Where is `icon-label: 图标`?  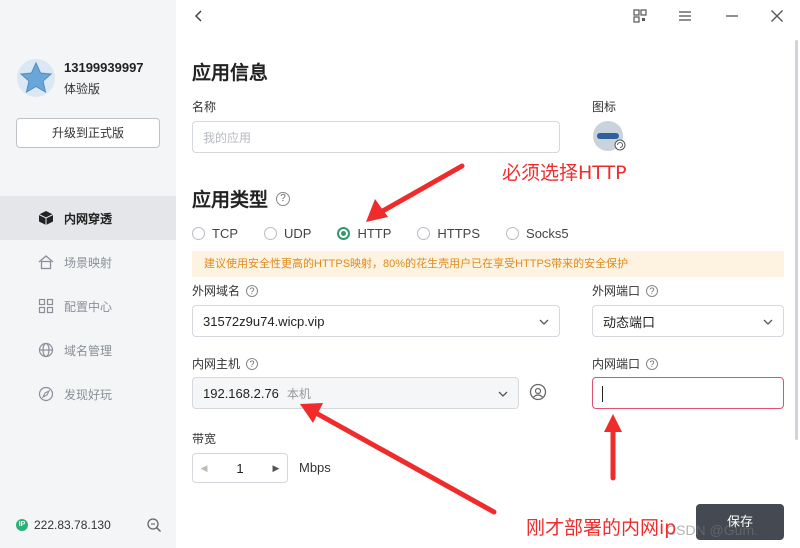 icon-label: 图标 is located at coordinates (604, 107).